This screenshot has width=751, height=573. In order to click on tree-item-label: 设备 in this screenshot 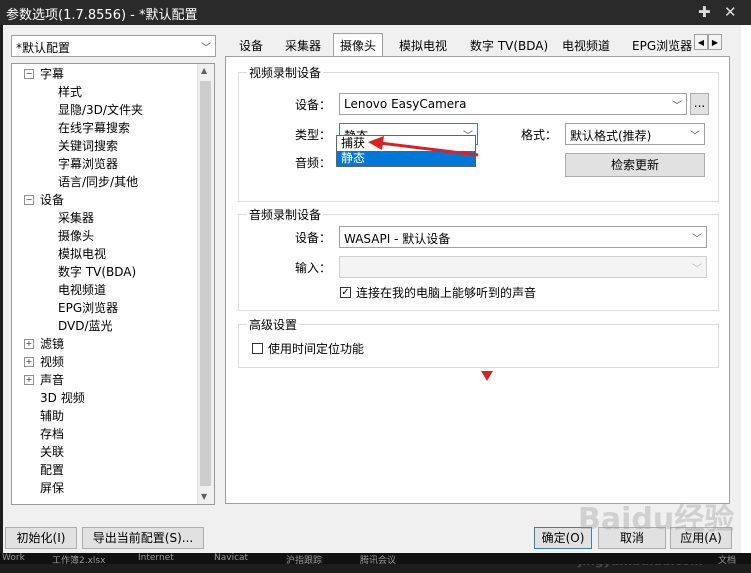, I will do `click(52, 200)`.